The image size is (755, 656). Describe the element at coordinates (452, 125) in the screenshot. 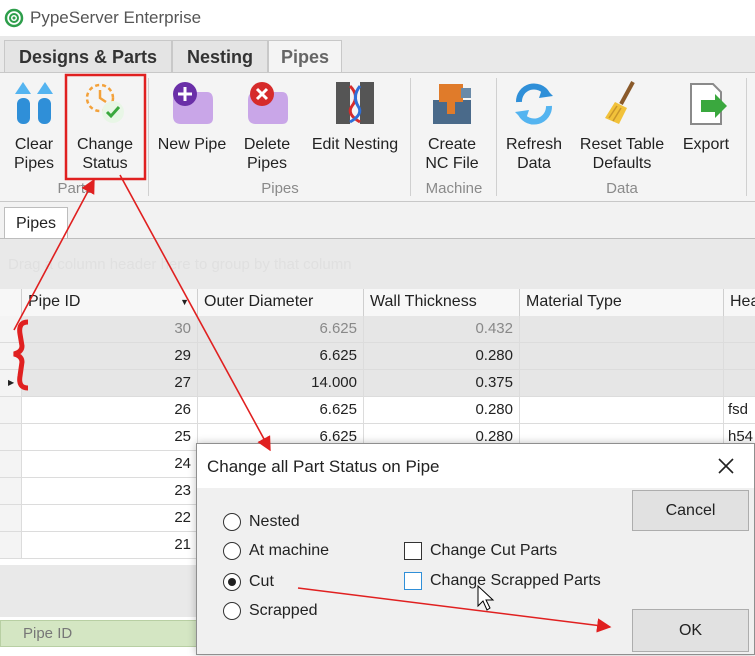

I see `create-nc-file-button: Create NC File` at that location.